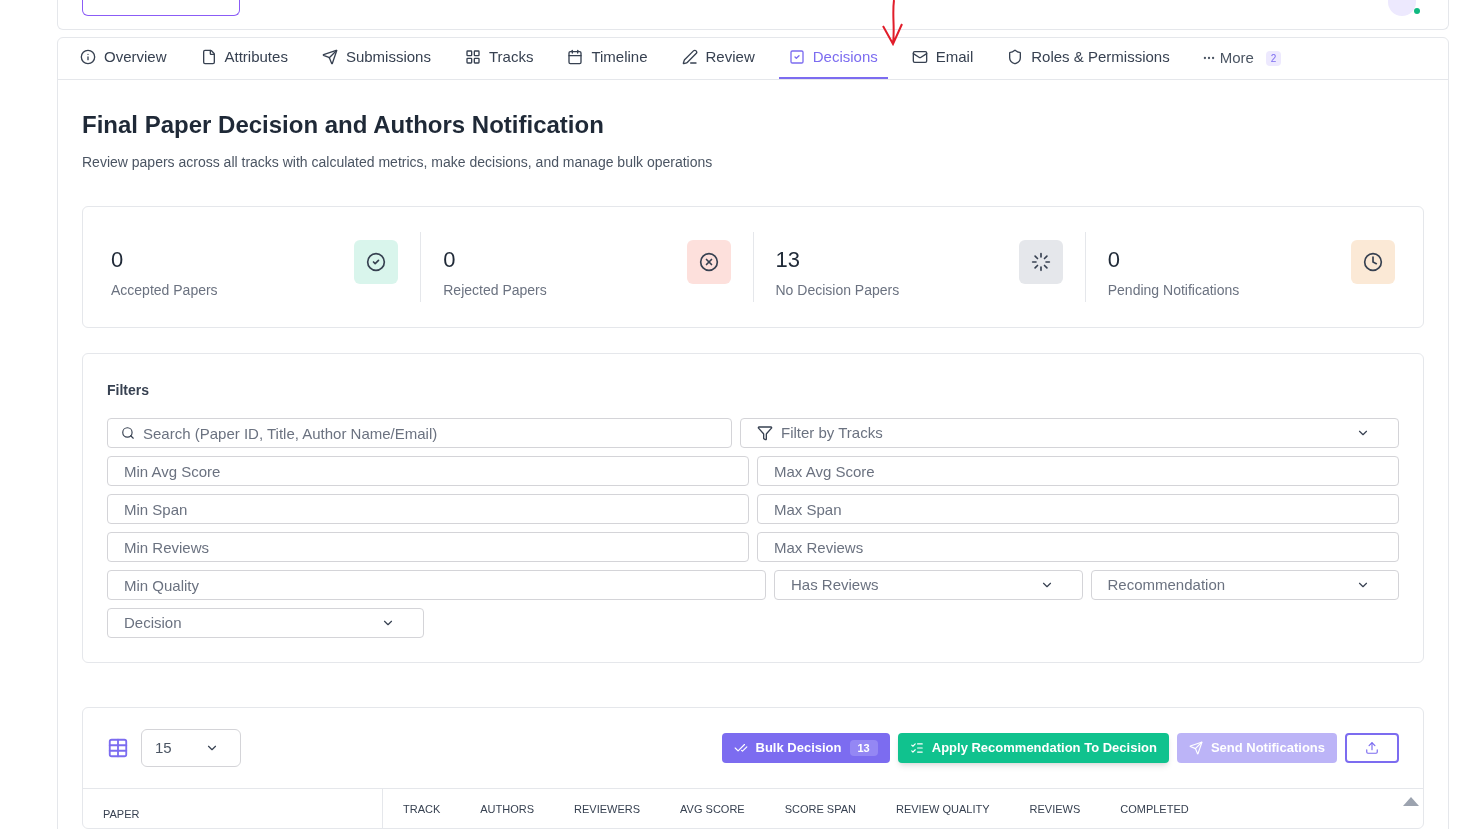 Image resolution: width=1480 pixels, height=829 pixels. I want to click on column-header: AVG SCORE, so click(712, 809).